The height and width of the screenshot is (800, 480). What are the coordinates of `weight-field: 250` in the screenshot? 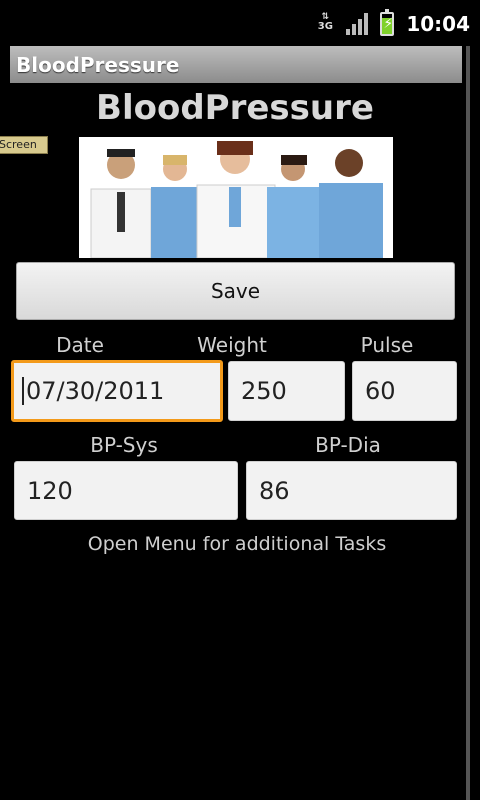 It's located at (286, 391).